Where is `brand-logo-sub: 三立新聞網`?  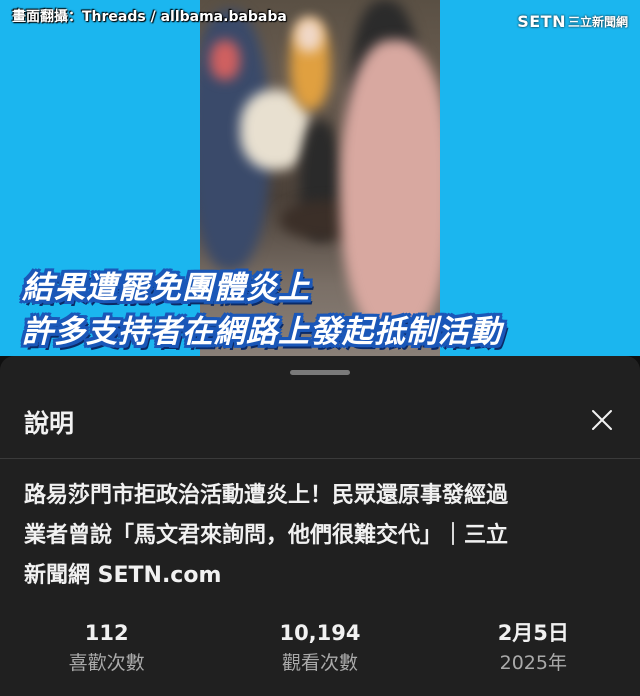 brand-logo-sub: 三立新聞網 is located at coordinates (597, 22).